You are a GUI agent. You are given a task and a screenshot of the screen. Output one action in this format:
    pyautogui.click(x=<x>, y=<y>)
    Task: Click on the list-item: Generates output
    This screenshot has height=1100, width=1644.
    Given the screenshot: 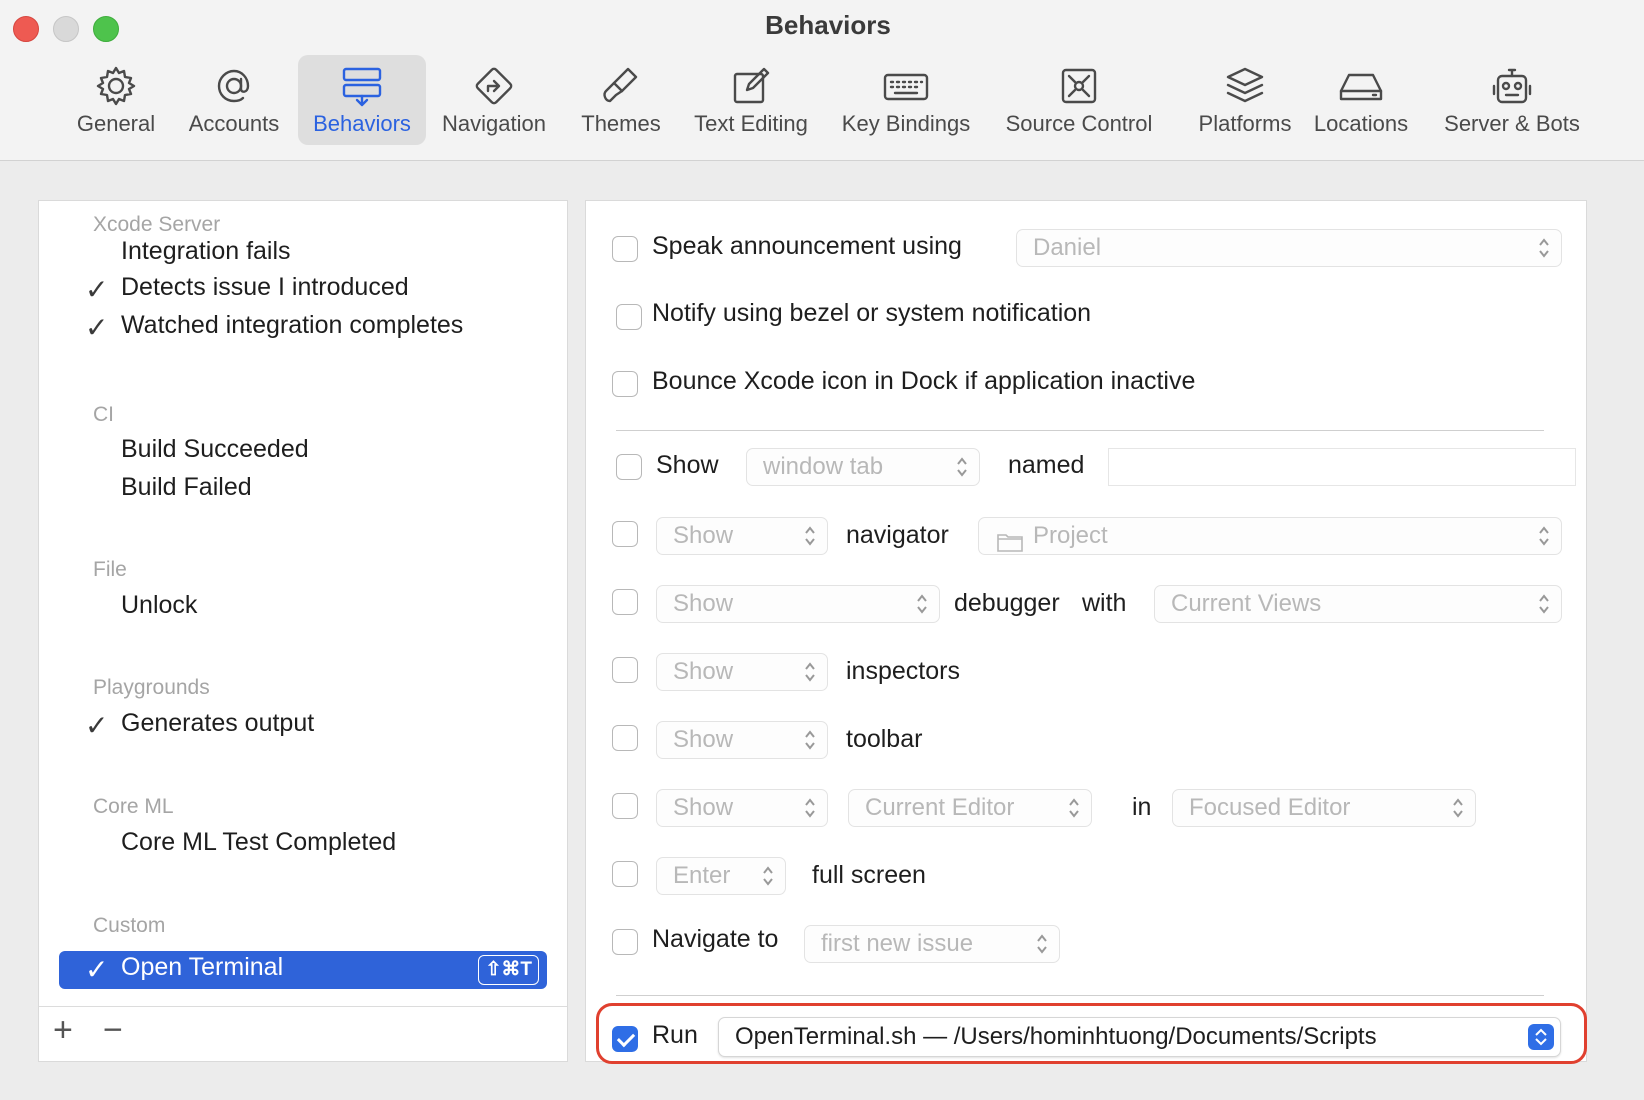 What is the action you would take?
    pyautogui.click(x=217, y=723)
    